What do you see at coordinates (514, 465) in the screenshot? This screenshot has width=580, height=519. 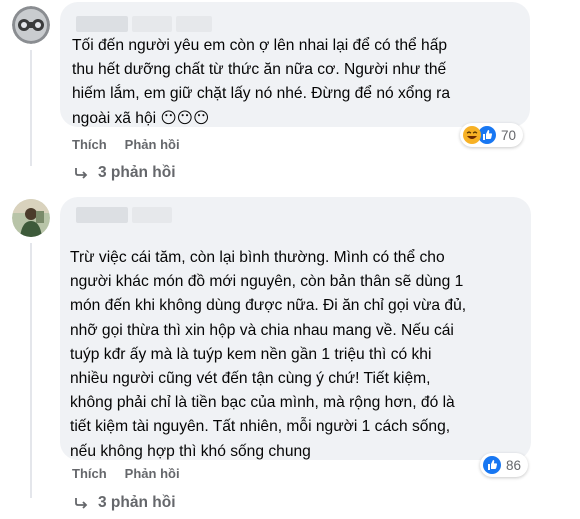 I see `reaction-count: 86` at bounding box center [514, 465].